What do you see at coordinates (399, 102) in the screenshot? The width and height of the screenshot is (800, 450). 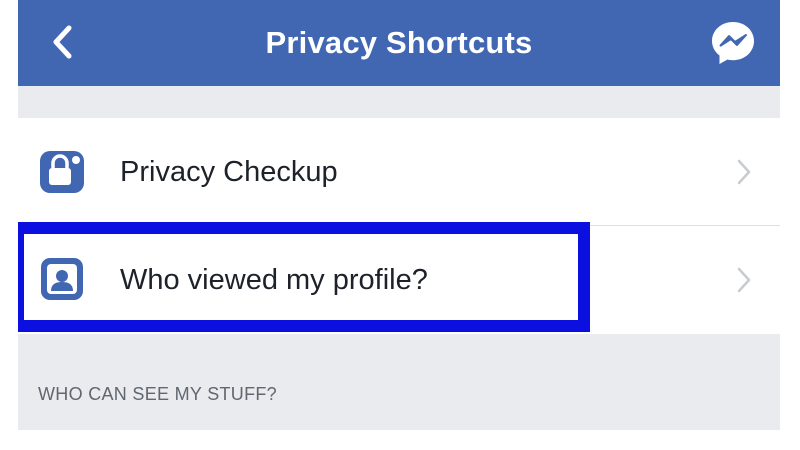 I see `top-spacer` at bounding box center [399, 102].